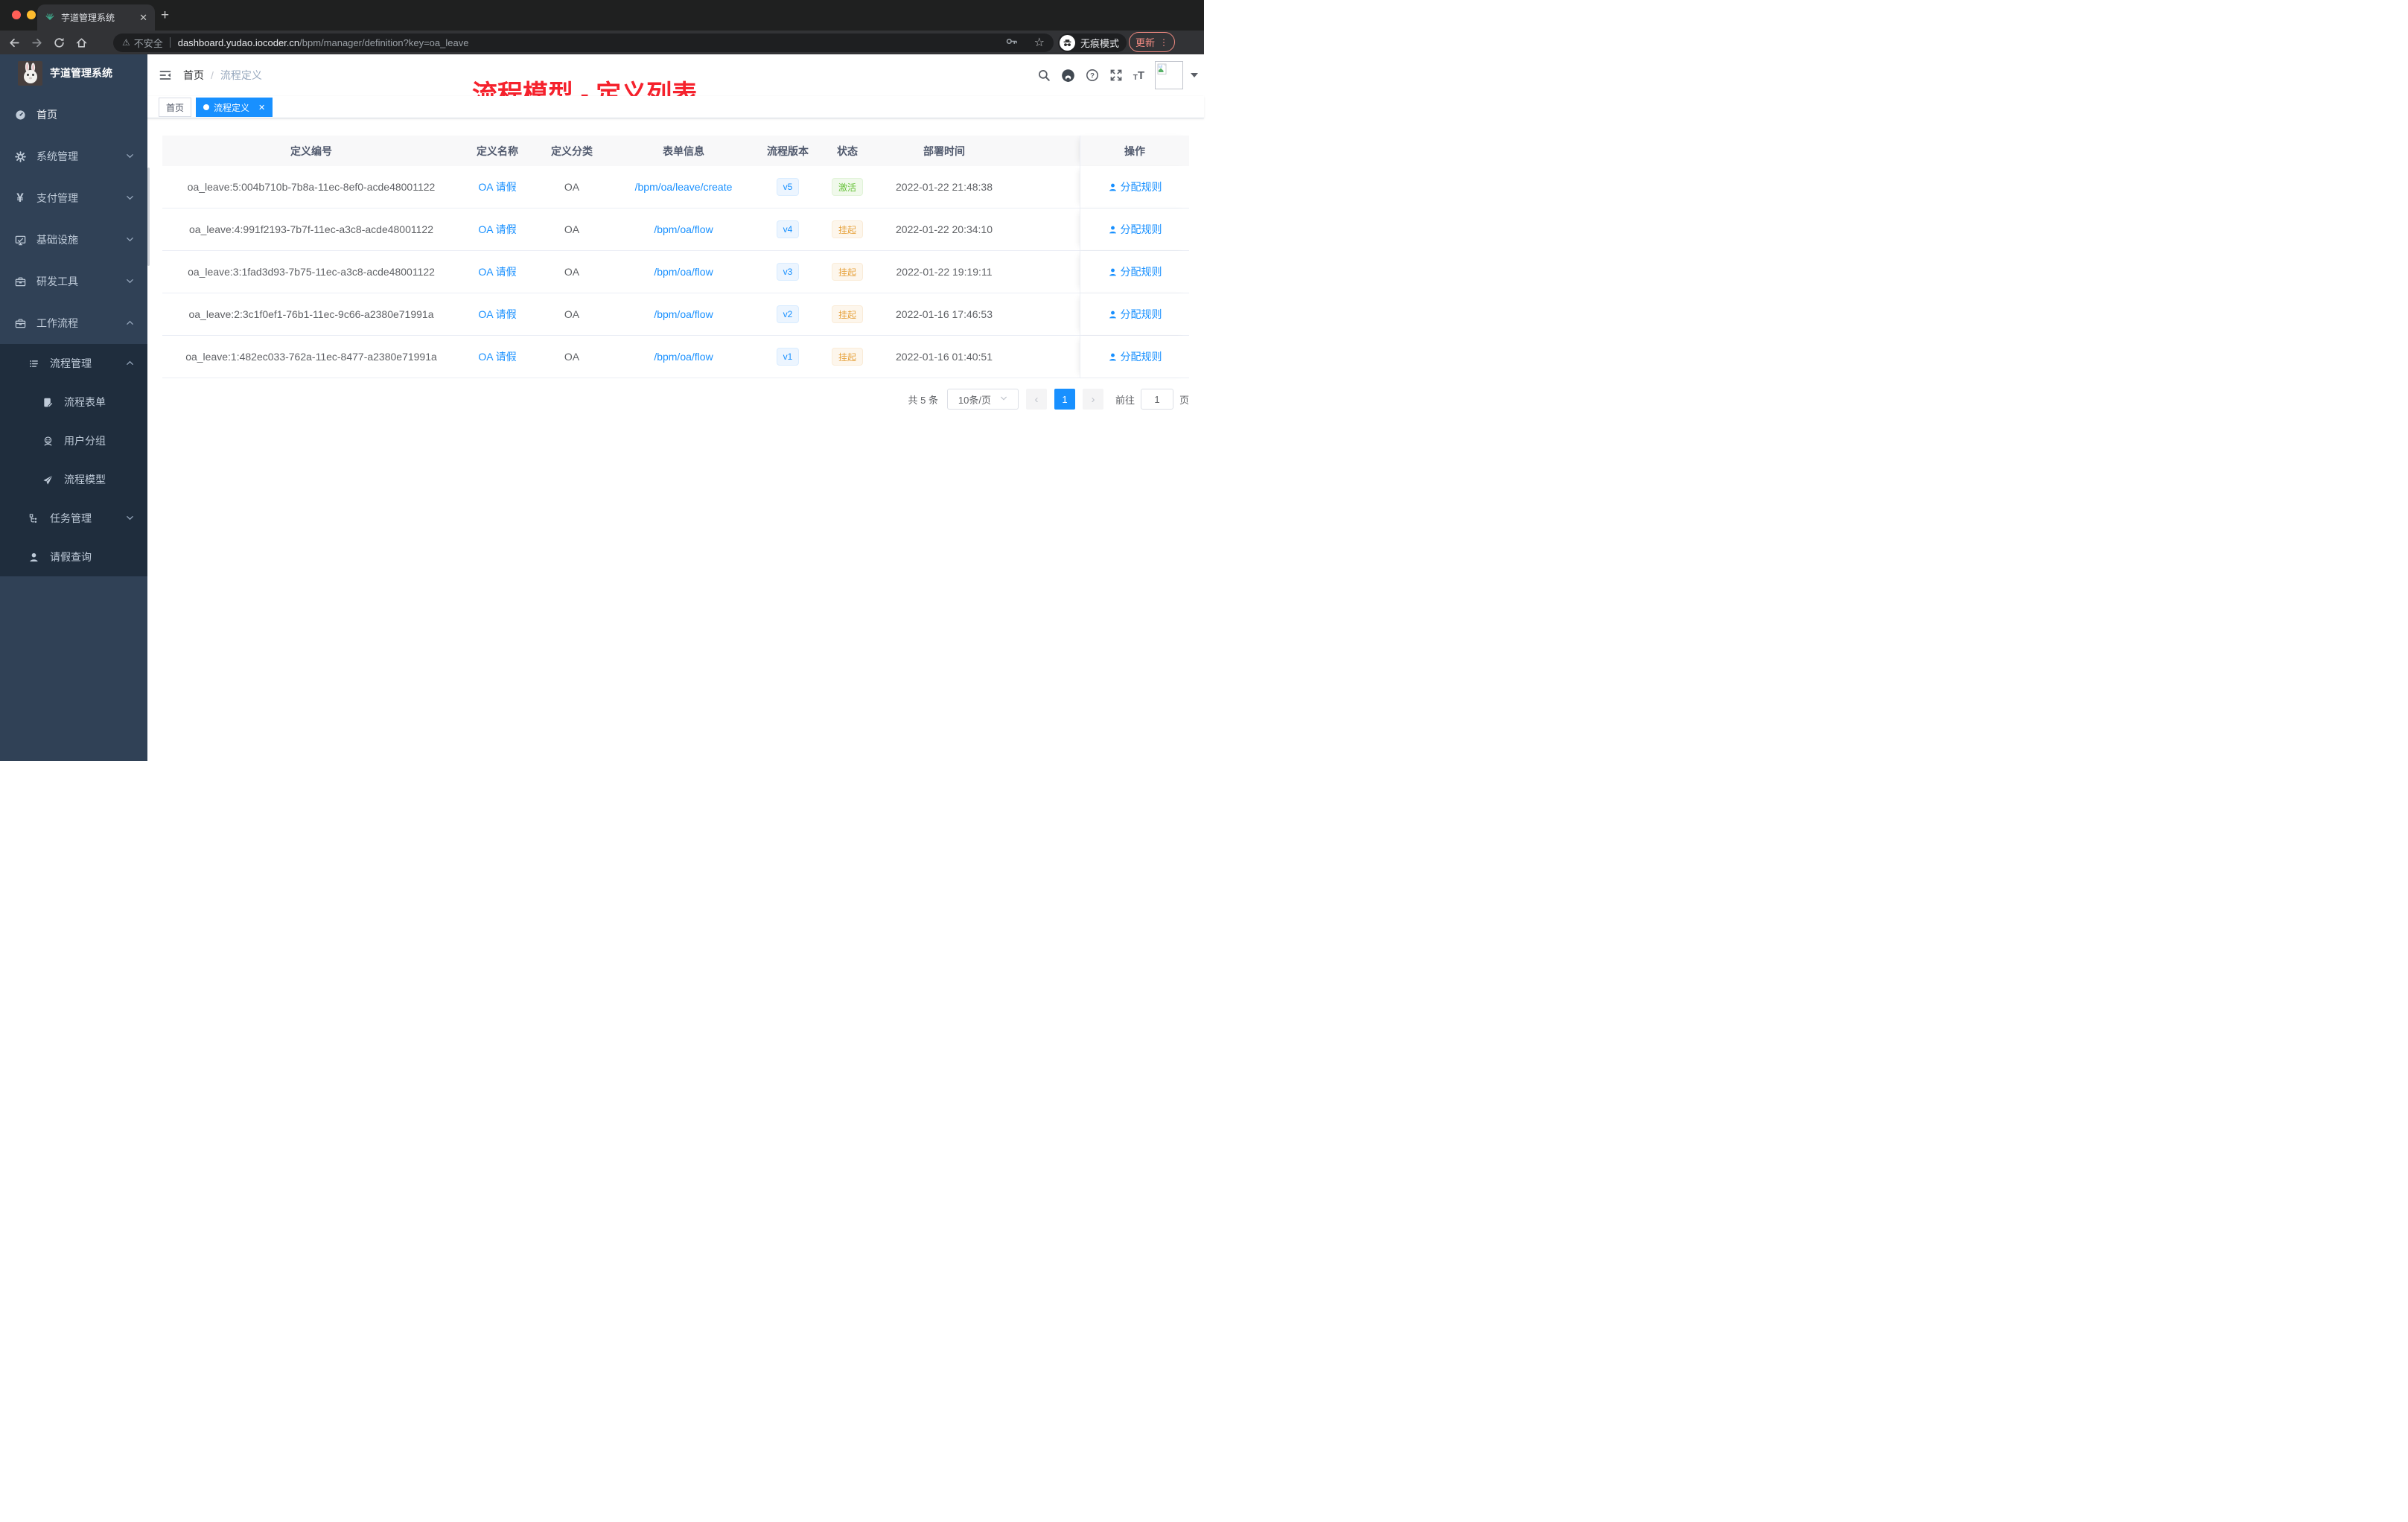 The image size is (2408, 1522). What do you see at coordinates (148, 217) in the screenshot?
I see `sidebar-scrollbar` at bounding box center [148, 217].